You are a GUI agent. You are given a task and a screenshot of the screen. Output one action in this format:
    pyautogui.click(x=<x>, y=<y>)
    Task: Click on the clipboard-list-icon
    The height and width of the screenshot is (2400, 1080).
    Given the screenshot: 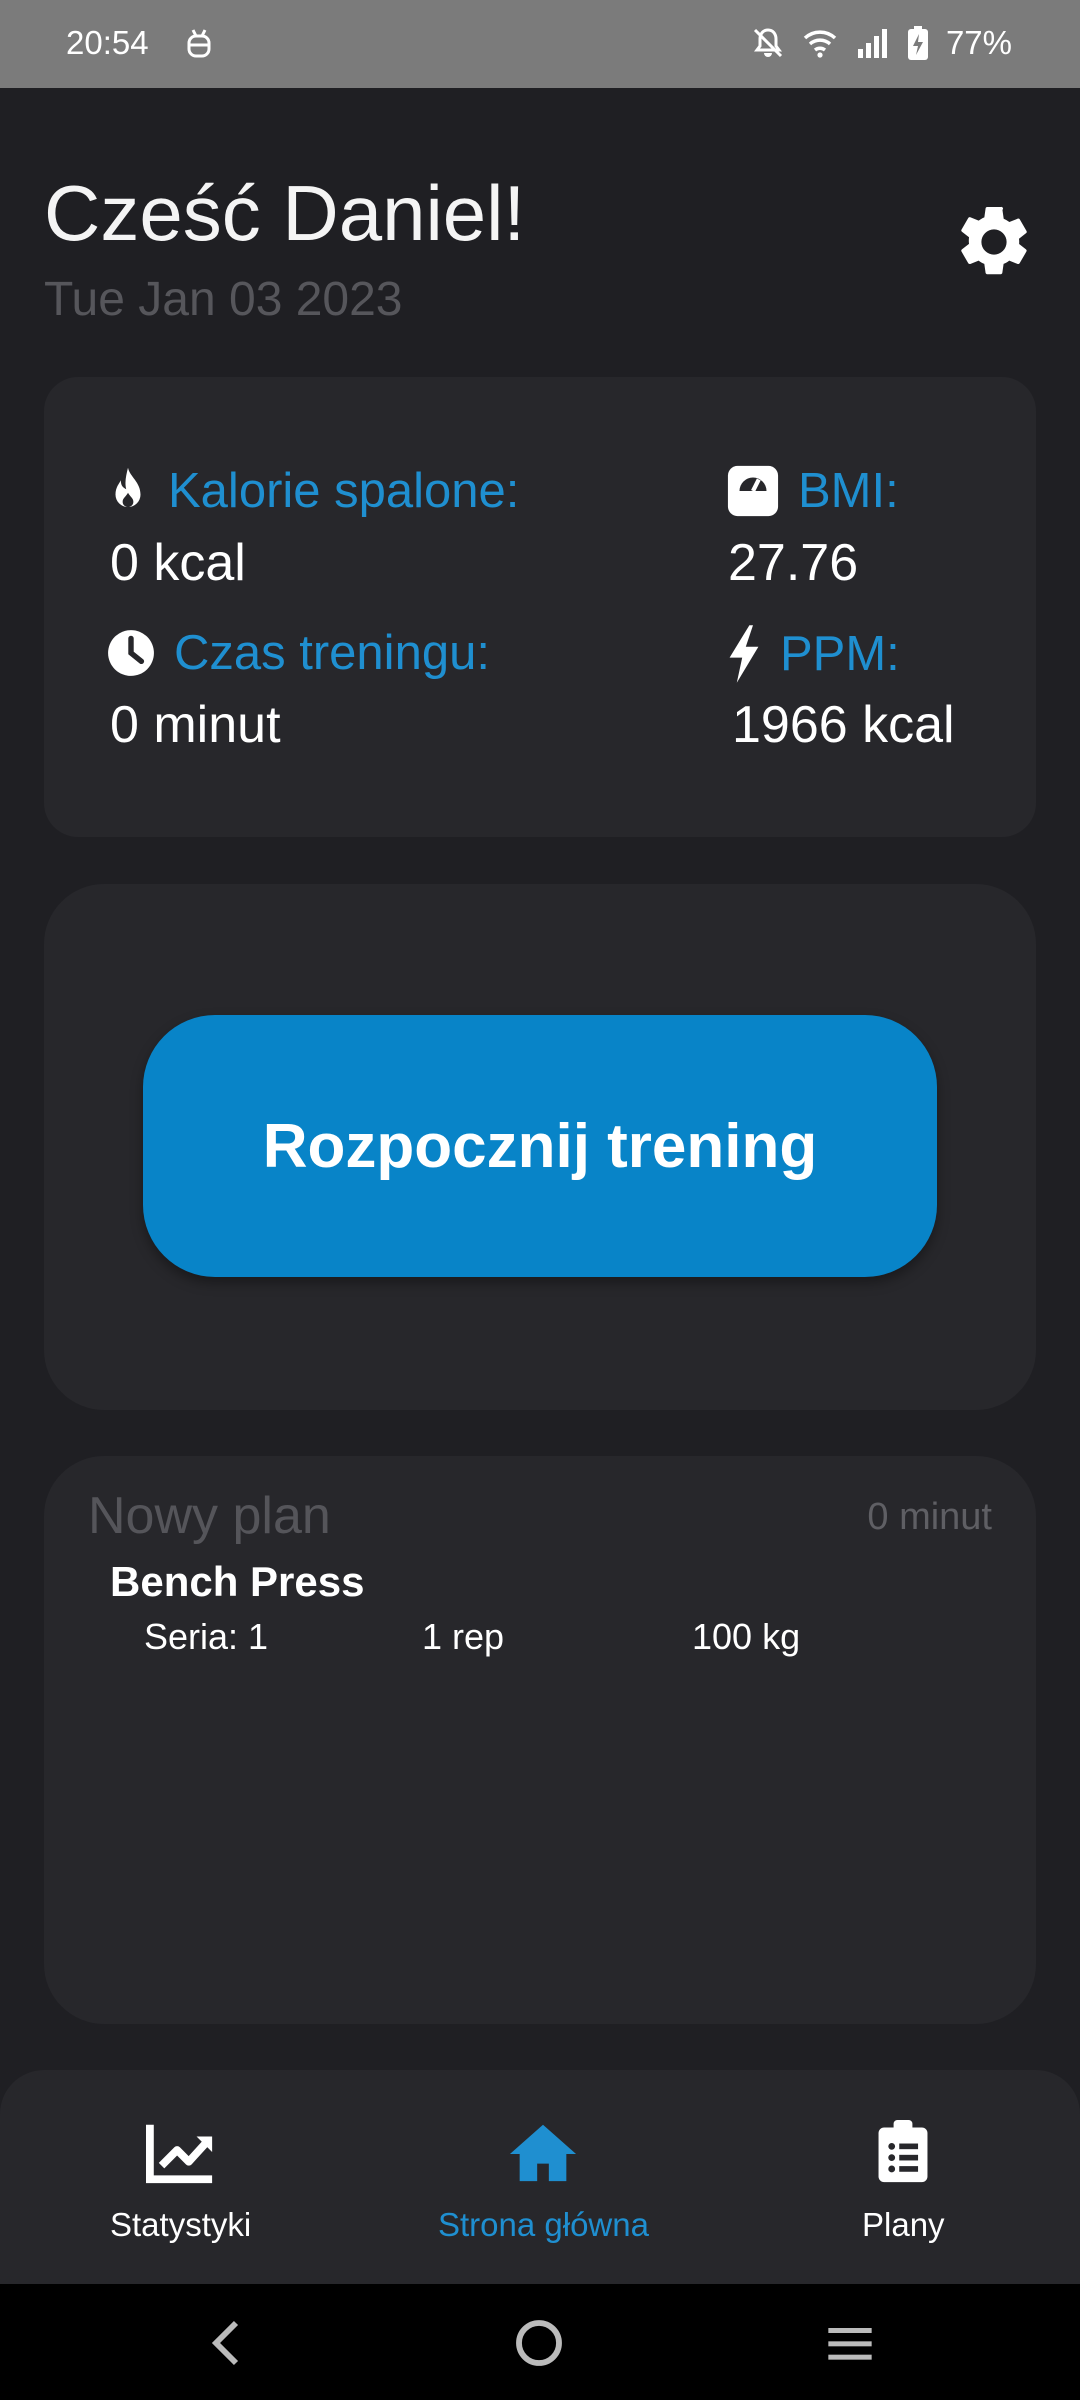 What is the action you would take?
    pyautogui.click(x=903, y=2151)
    